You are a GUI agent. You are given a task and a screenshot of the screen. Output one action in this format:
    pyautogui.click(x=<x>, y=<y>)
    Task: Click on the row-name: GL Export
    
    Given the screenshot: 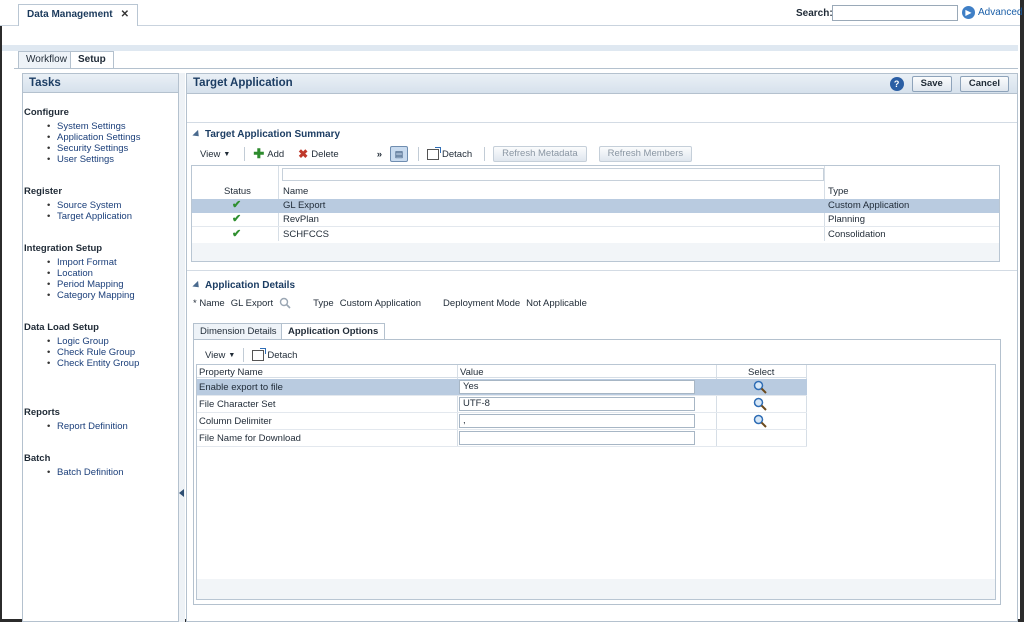 What is the action you would take?
    pyautogui.click(x=304, y=205)
    